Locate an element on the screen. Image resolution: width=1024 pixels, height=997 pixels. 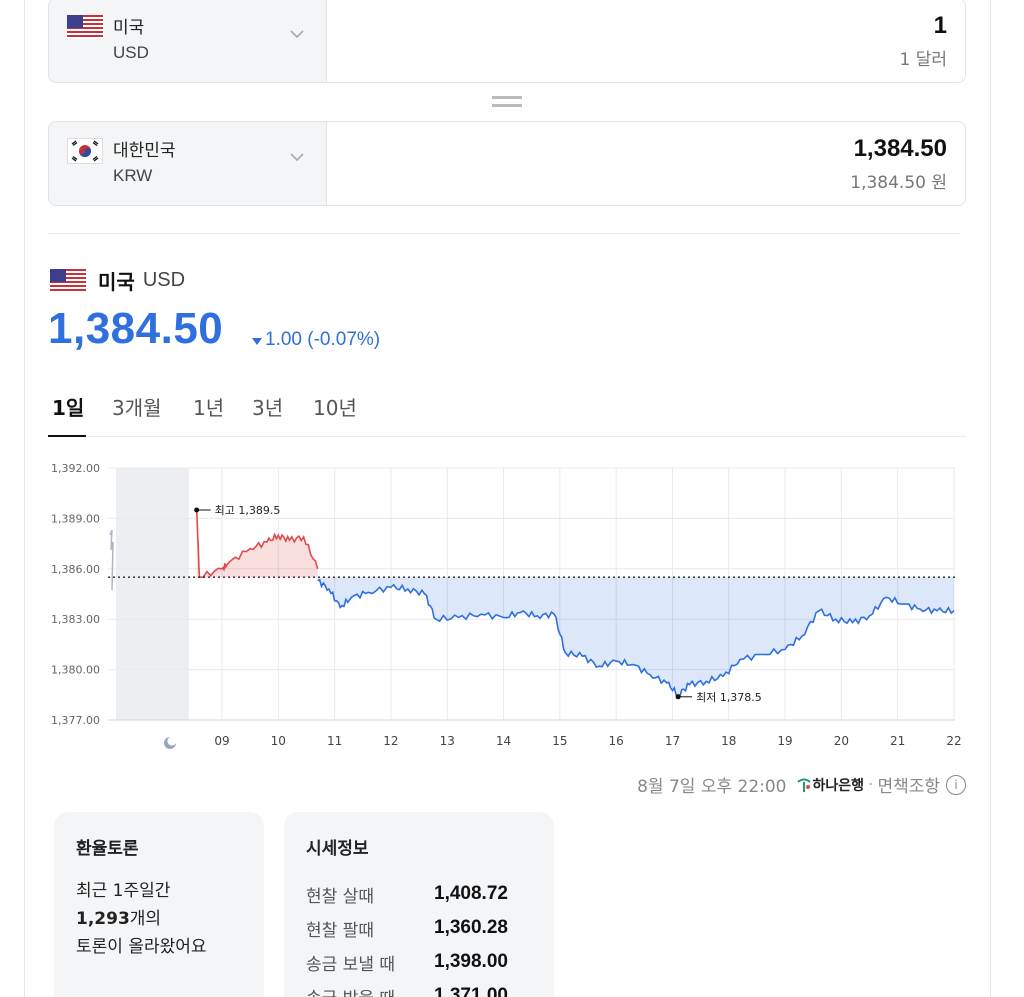
x-tick-label: 12 is located at coordinates (390, 741).